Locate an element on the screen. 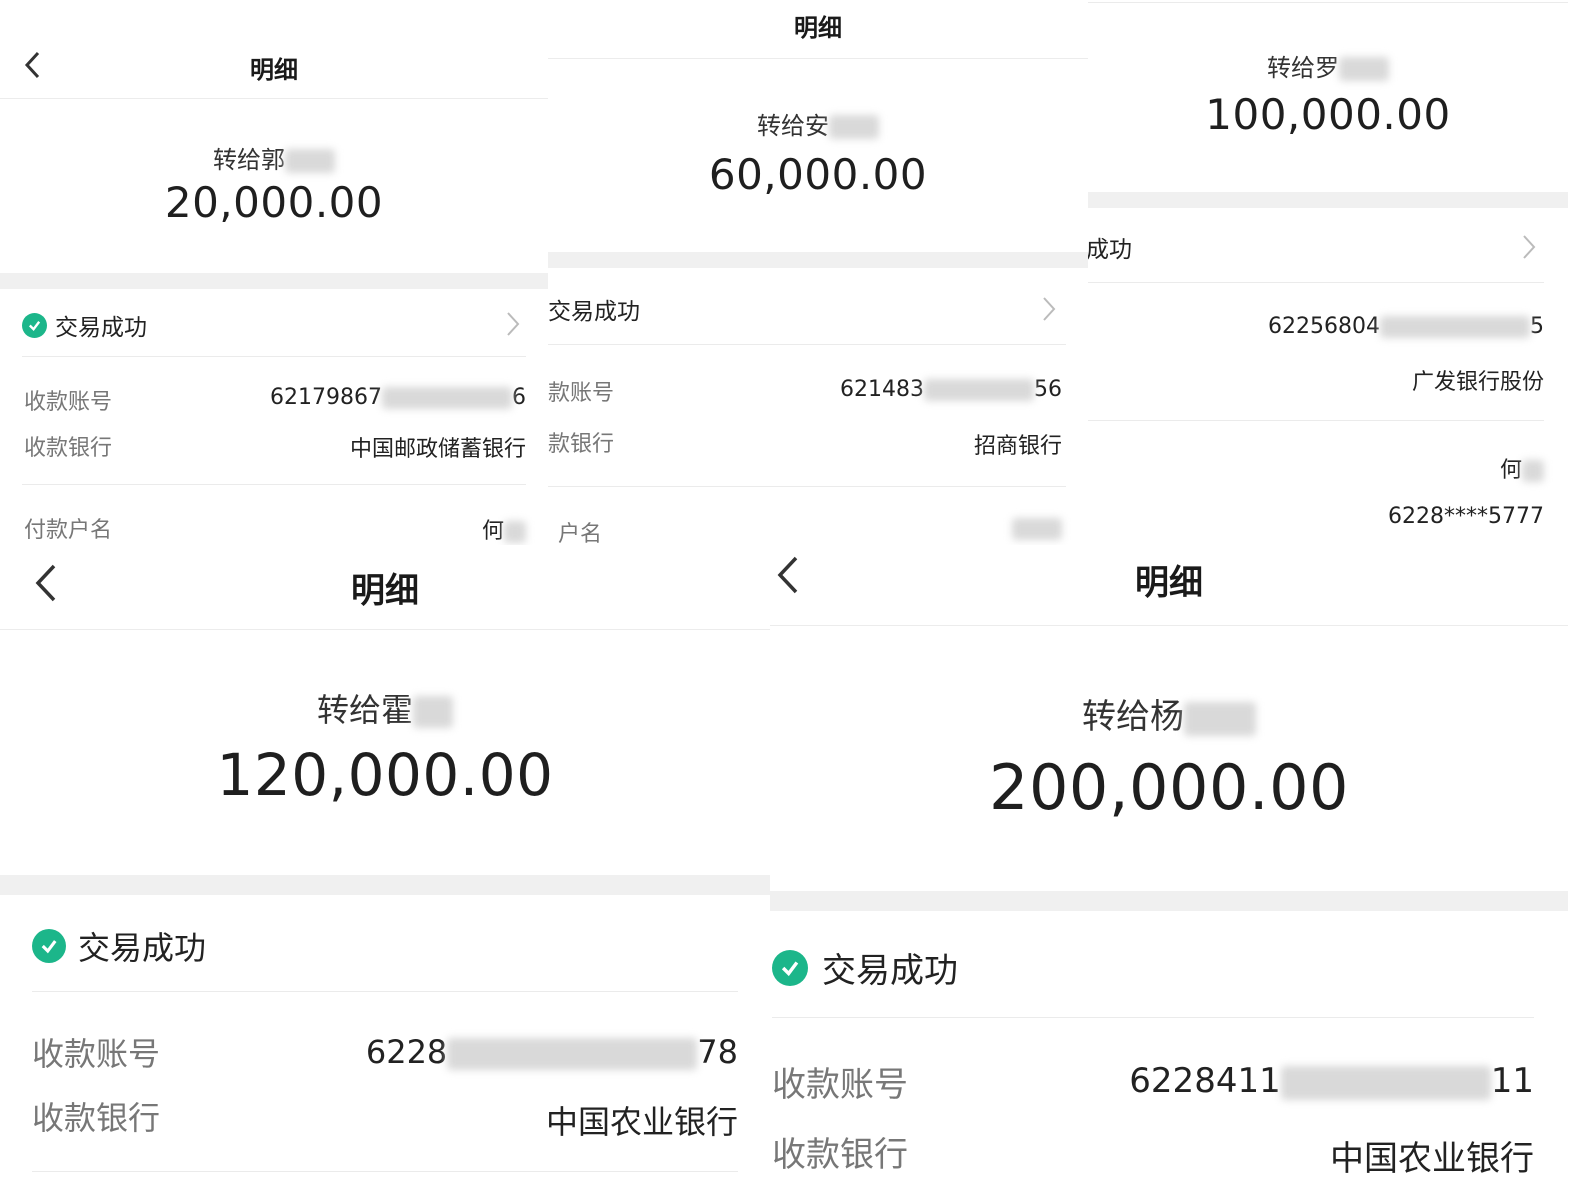 This screenshot has height=1200, width=1595. payer-label: 付款户名 is located at coordinates (68, 530).